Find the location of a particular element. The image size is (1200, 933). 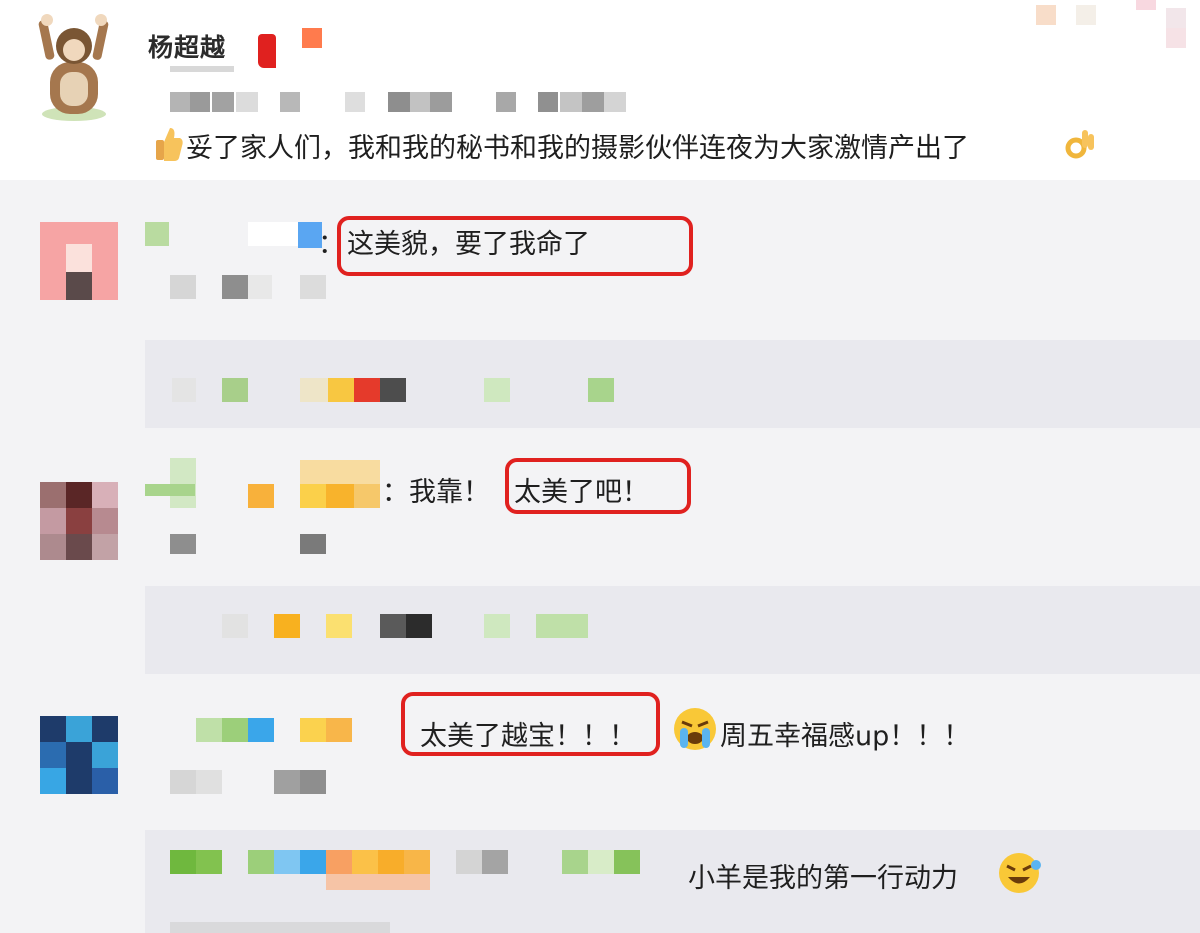

laughing-crying-face-icon is located at coordinates (1020, 873).